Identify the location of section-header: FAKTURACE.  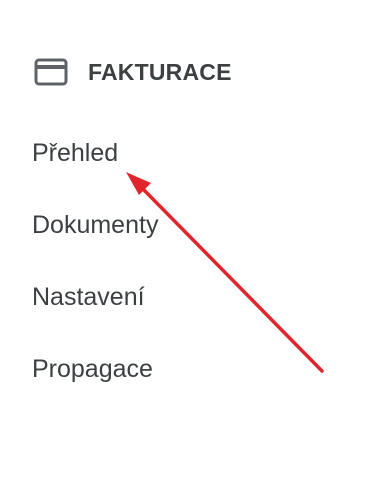
(133, 72).